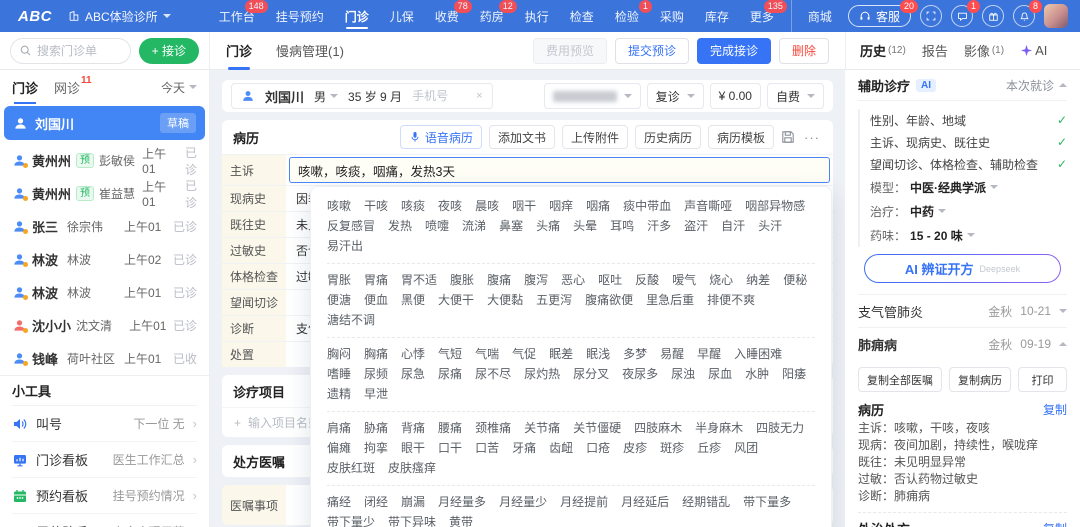 Image resolution: width=1080 pixels, height=527 pixels. Describe the element at coordinates (962, 268) in the screenshot. I see `ai-prescribe-button: AI 辨证开方 Deepseek` at that location.